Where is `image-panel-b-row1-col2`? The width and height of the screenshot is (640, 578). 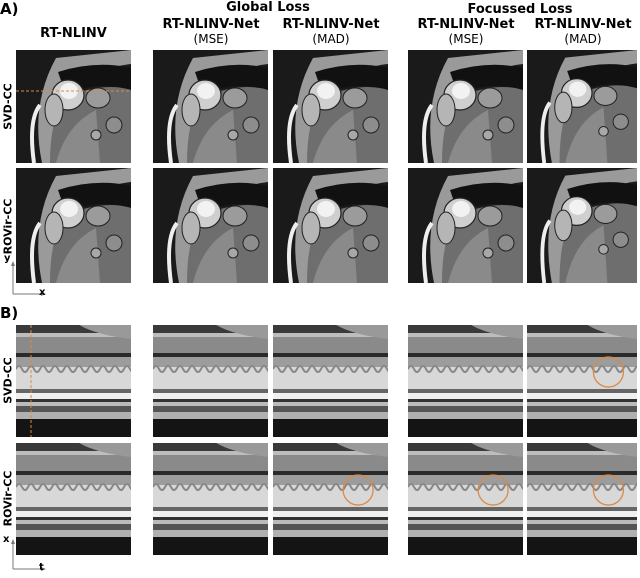 image-panel-b-row1-col2 is located at coordinates (330, 499).